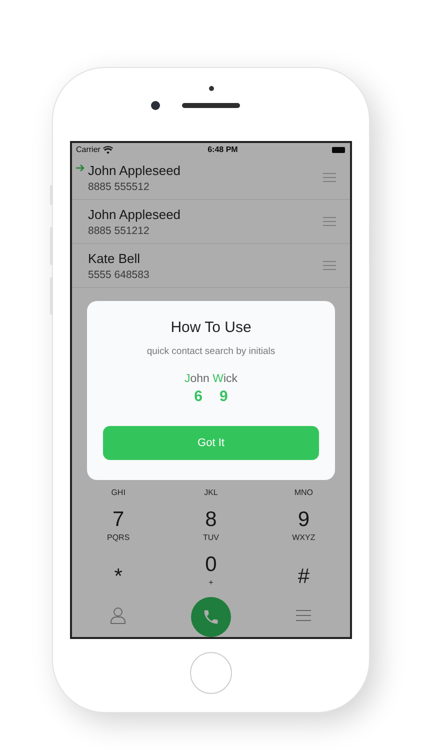  Describe the element at coordinates (118, 525) in the screenshot. I see `keypad-key: 7 PQRS` at that location.